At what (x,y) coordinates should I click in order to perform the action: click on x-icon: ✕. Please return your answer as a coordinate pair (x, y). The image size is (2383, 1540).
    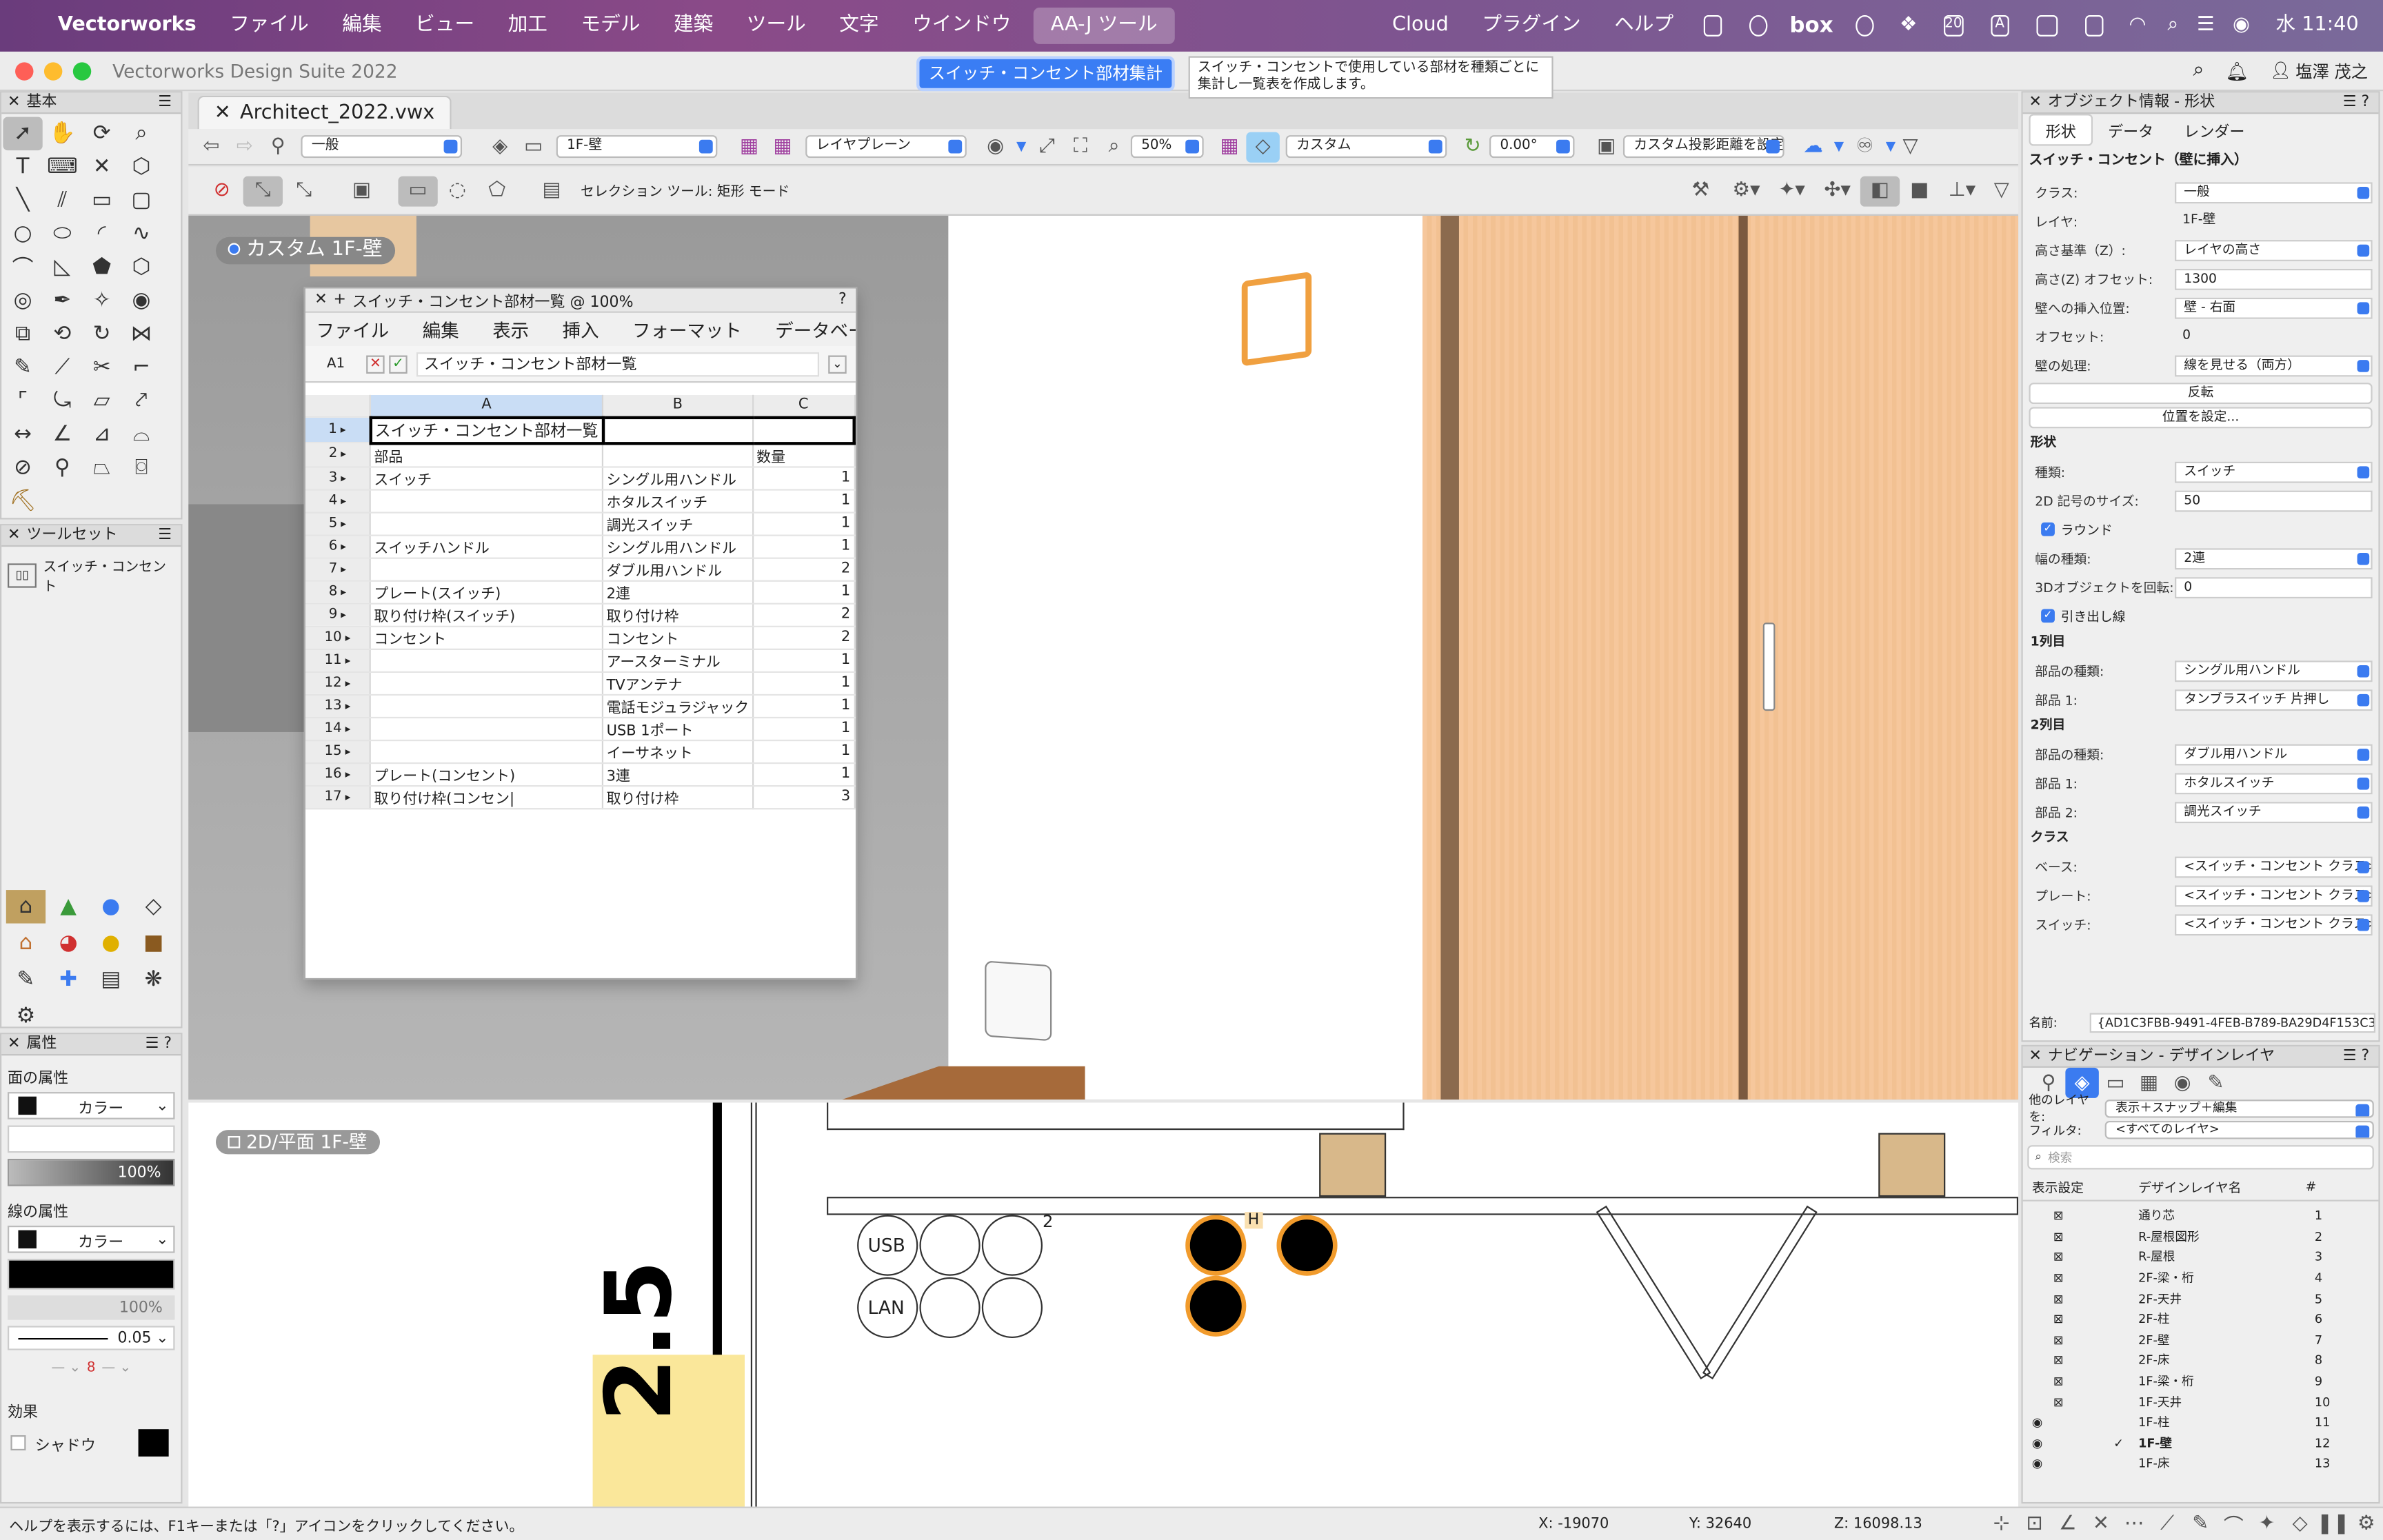
    Looking at the image, I should click on (101, 167).